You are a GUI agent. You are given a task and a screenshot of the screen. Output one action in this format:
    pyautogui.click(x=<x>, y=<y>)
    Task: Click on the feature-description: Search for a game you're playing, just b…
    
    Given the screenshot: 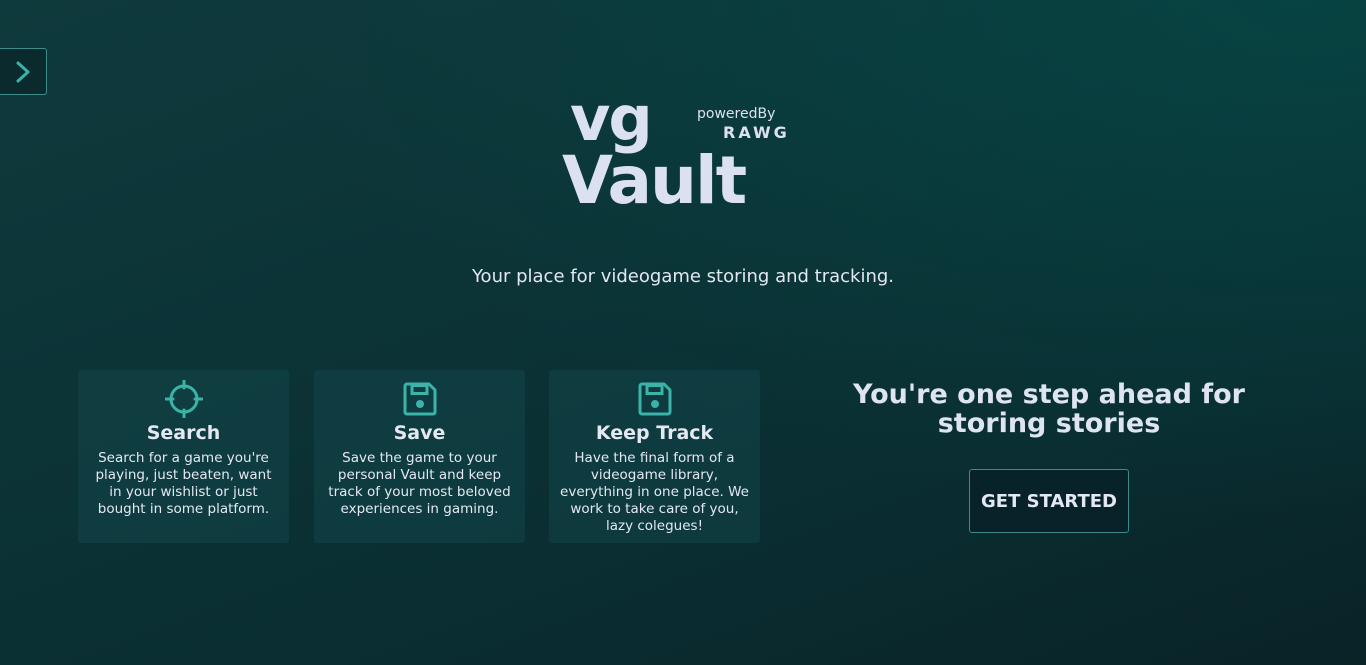 What is the action you would take?
    pyautogui.click(x=183, y=483)
    